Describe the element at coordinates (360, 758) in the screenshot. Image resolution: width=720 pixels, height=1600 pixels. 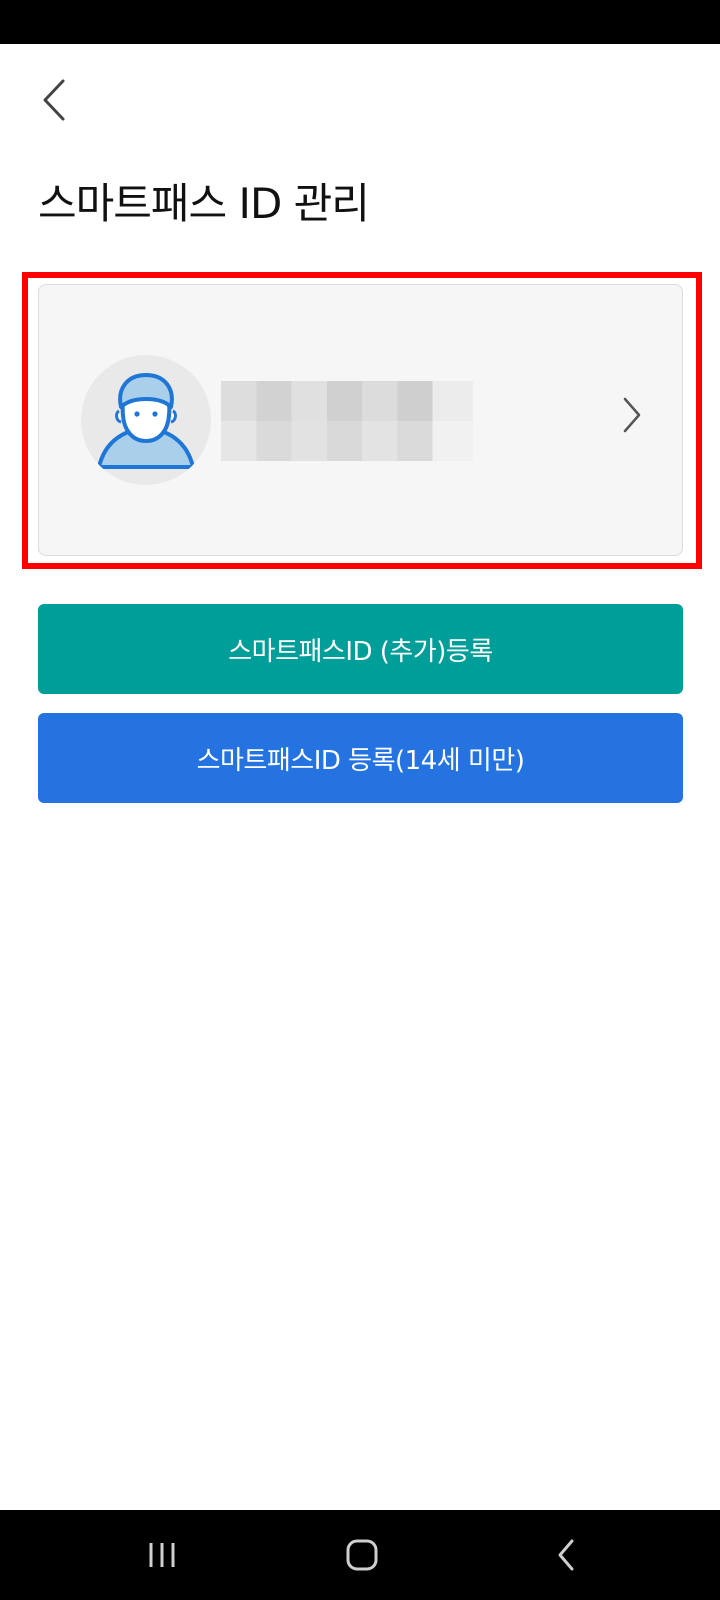
I see `register-under-14-button: 스마트패스ID 등록(14세 미만)` at that location.